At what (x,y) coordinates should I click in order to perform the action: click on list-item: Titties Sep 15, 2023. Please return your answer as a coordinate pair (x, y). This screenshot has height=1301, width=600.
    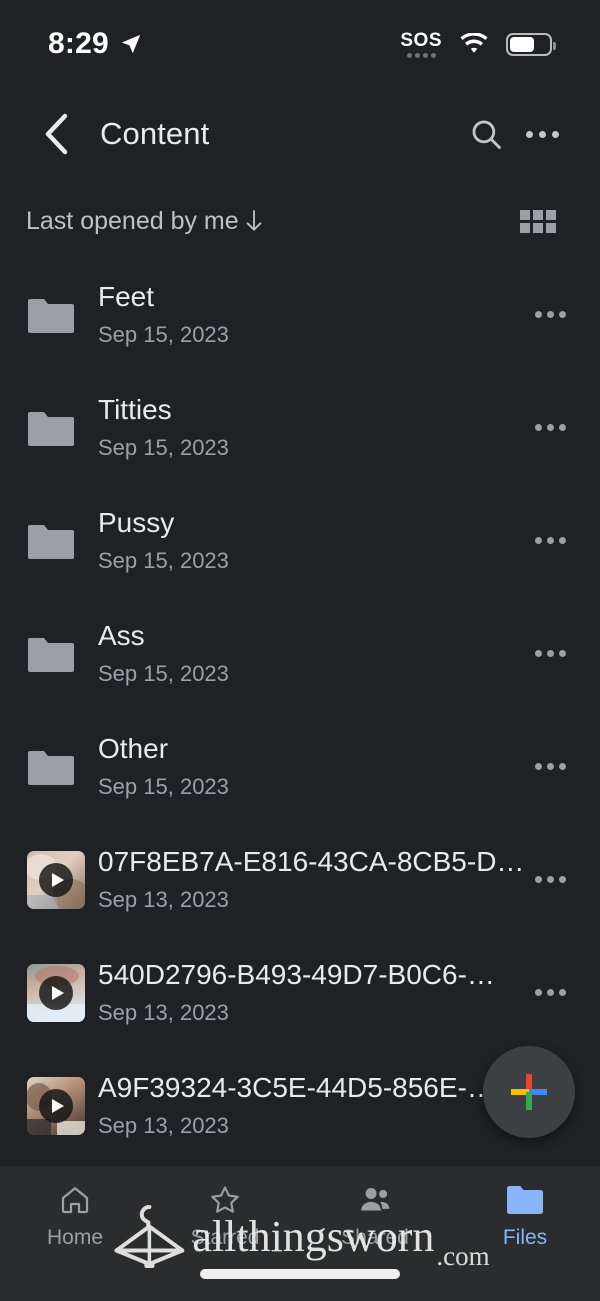
    Looking at the image, I should click on (300, 427).